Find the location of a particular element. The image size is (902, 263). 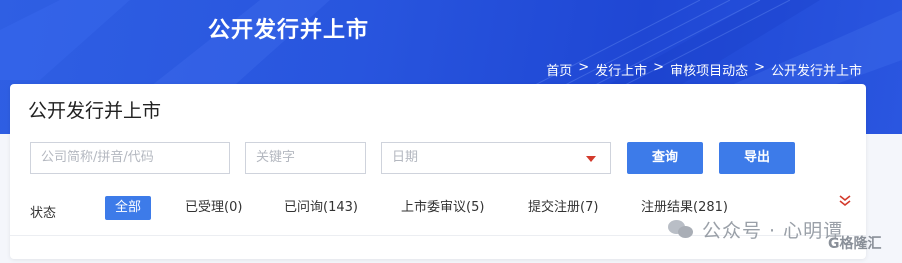

export-button: 导出 is located at coordinates (757, 158).